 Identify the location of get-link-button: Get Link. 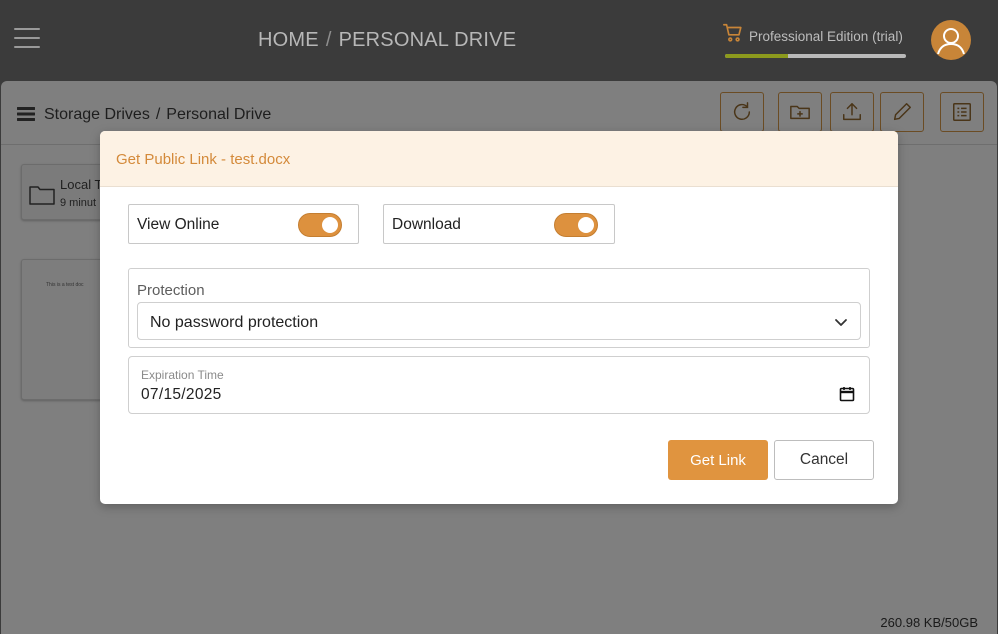
(718, 460).